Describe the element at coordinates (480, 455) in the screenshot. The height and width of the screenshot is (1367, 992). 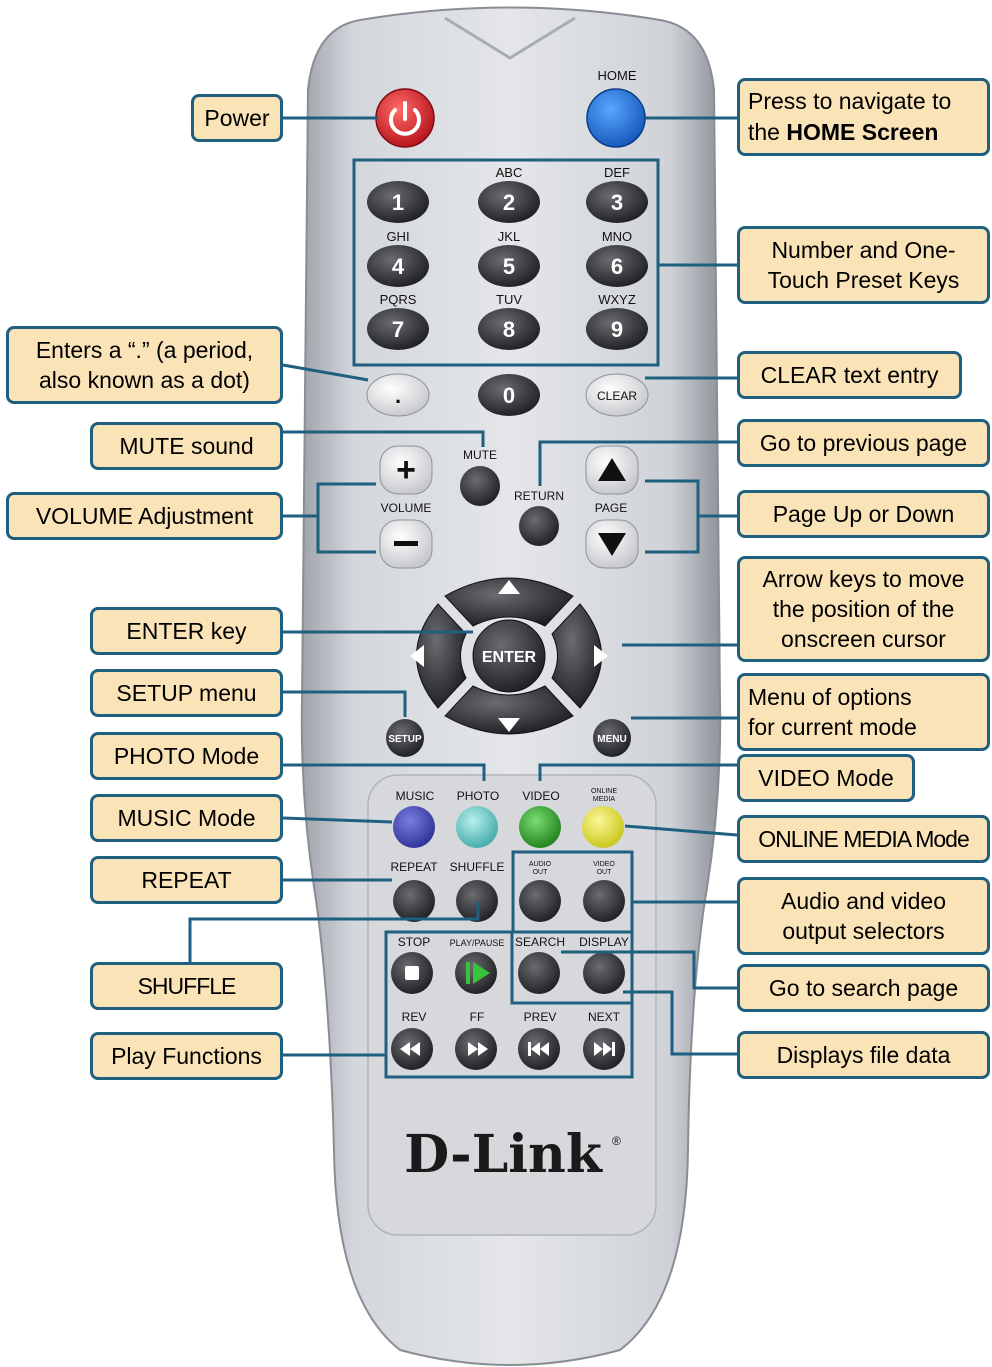
I see `mute-label: MUTE` at that location.